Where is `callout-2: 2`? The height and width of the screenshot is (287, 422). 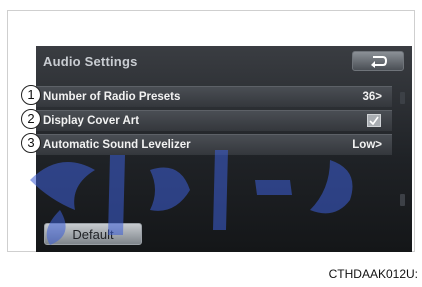
callout-2: 2 is located at coordinates (31, 119).